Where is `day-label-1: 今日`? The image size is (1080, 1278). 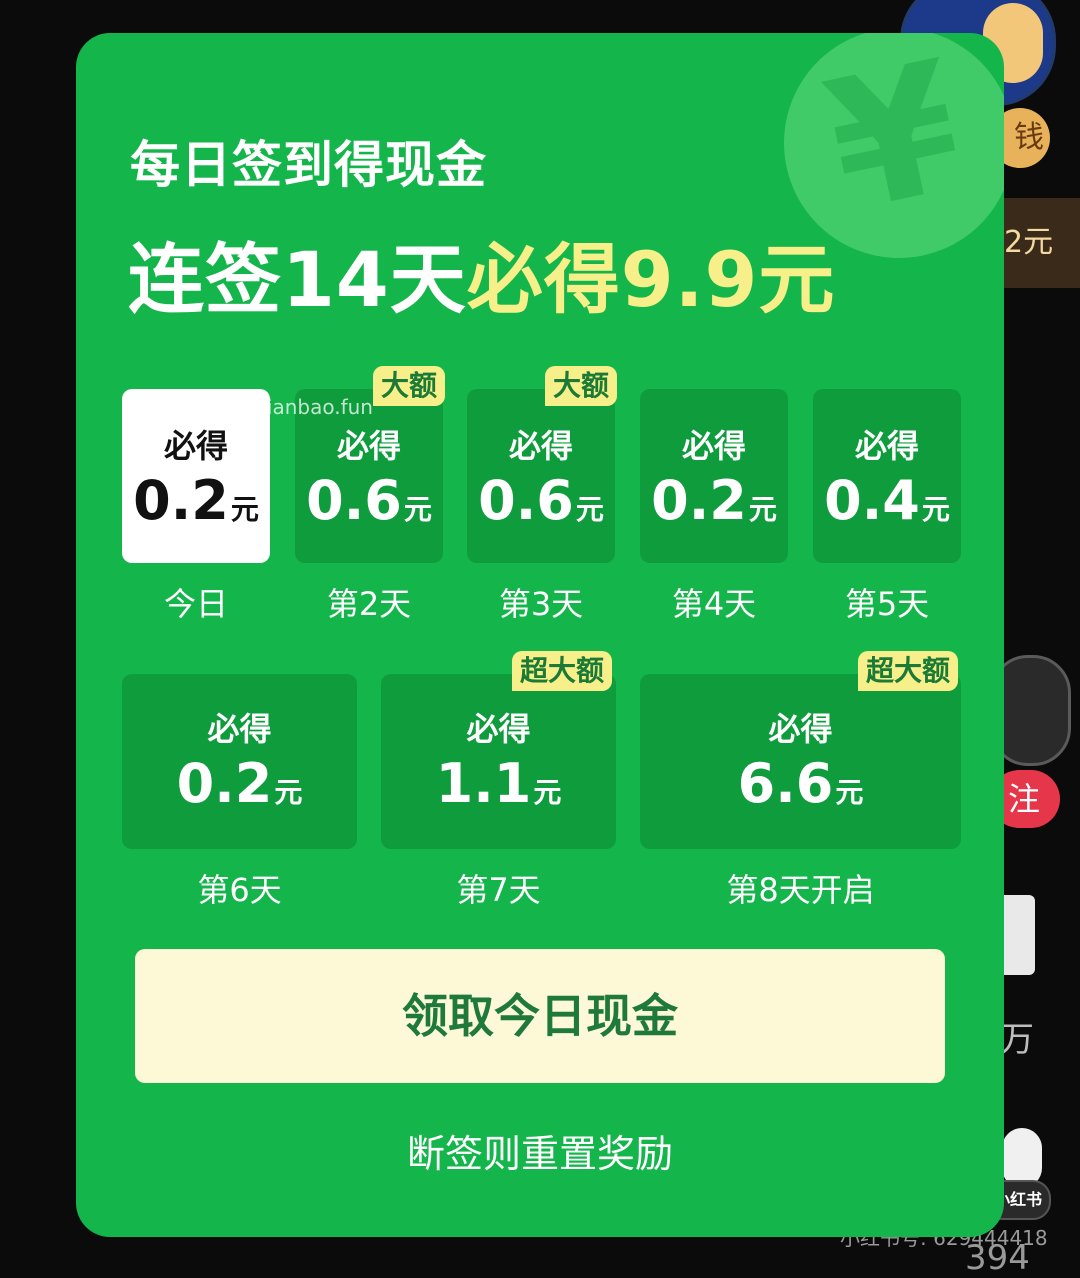
day-label-1: 今日 is located at coordinates (195, 604).